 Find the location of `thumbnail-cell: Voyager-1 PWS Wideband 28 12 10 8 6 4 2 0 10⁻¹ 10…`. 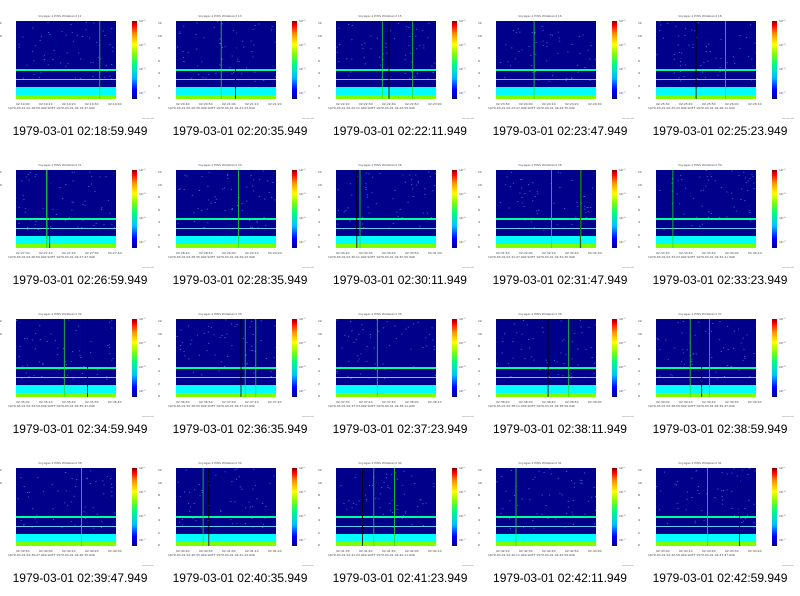

thumbnail-cell: Voyager-1 PWS Wideband 28 12 10 8 6 4 2 0 10⁻¹ 10… is located at coordinates (559, 223).